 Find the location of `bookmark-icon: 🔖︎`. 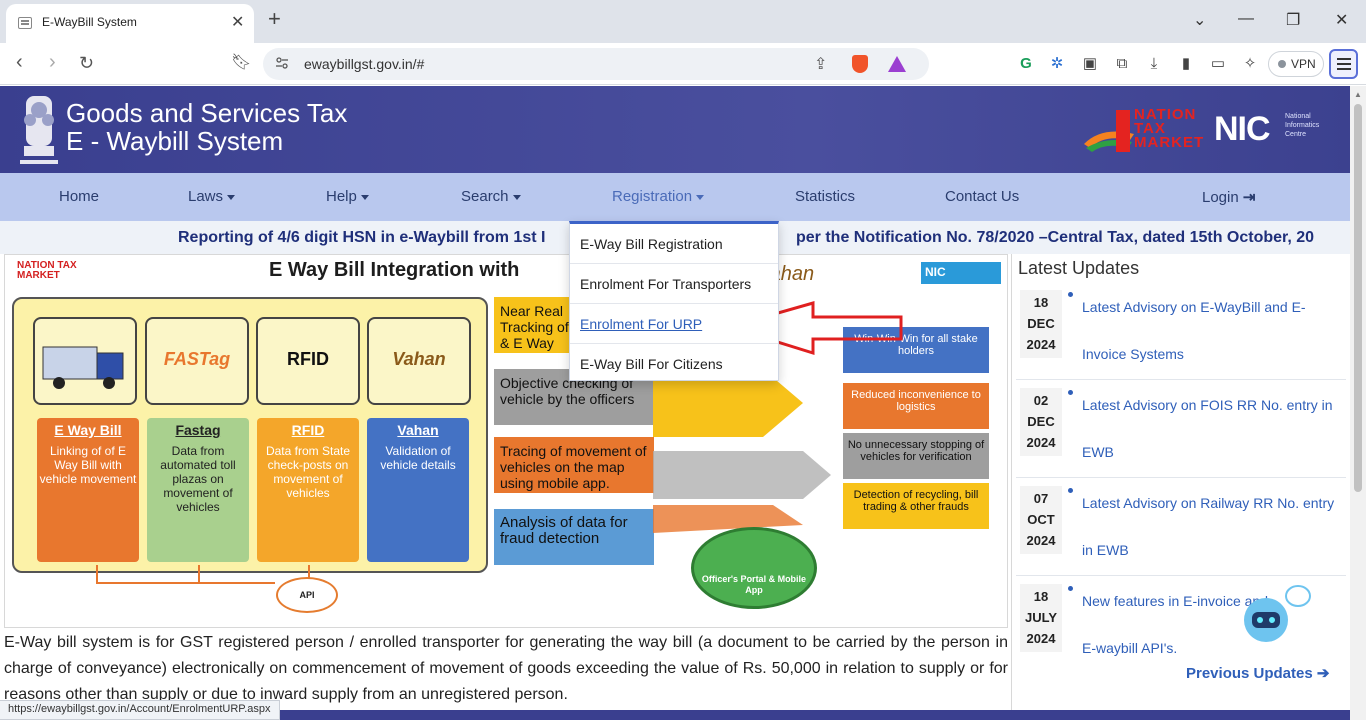

bookmark-icon: 🔖︎ is located at coordinates (241, 63).